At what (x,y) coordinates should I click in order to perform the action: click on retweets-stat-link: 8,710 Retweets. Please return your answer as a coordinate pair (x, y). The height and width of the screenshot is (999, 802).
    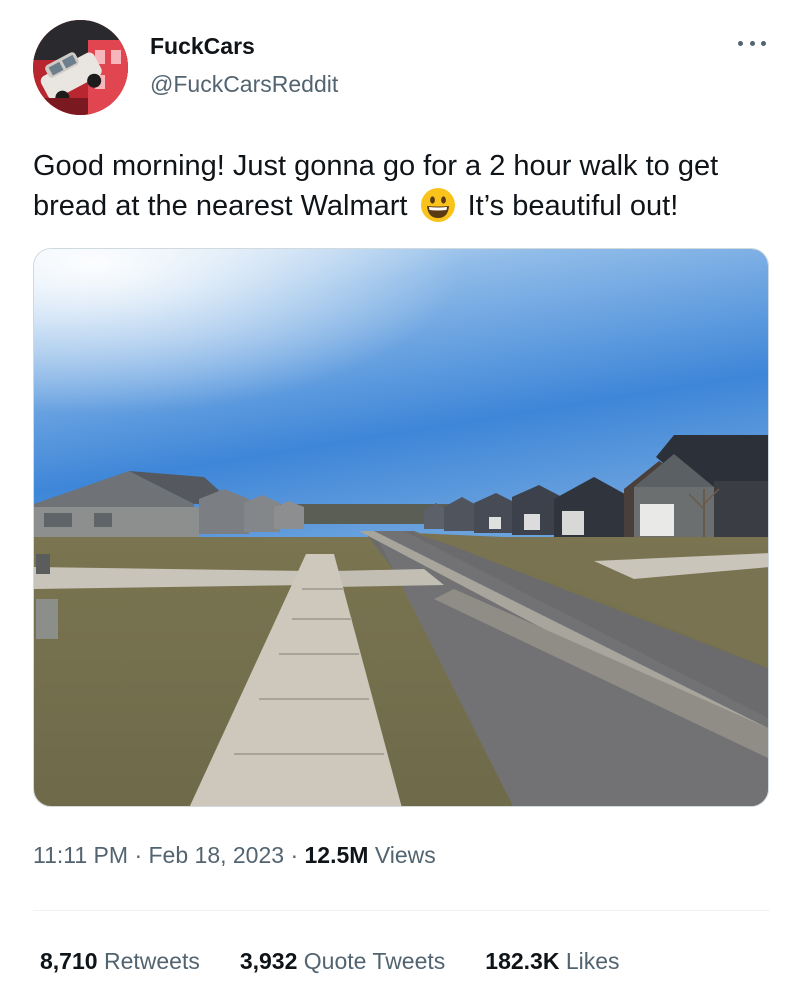
    Looking at the image, I should click on (120, 961).